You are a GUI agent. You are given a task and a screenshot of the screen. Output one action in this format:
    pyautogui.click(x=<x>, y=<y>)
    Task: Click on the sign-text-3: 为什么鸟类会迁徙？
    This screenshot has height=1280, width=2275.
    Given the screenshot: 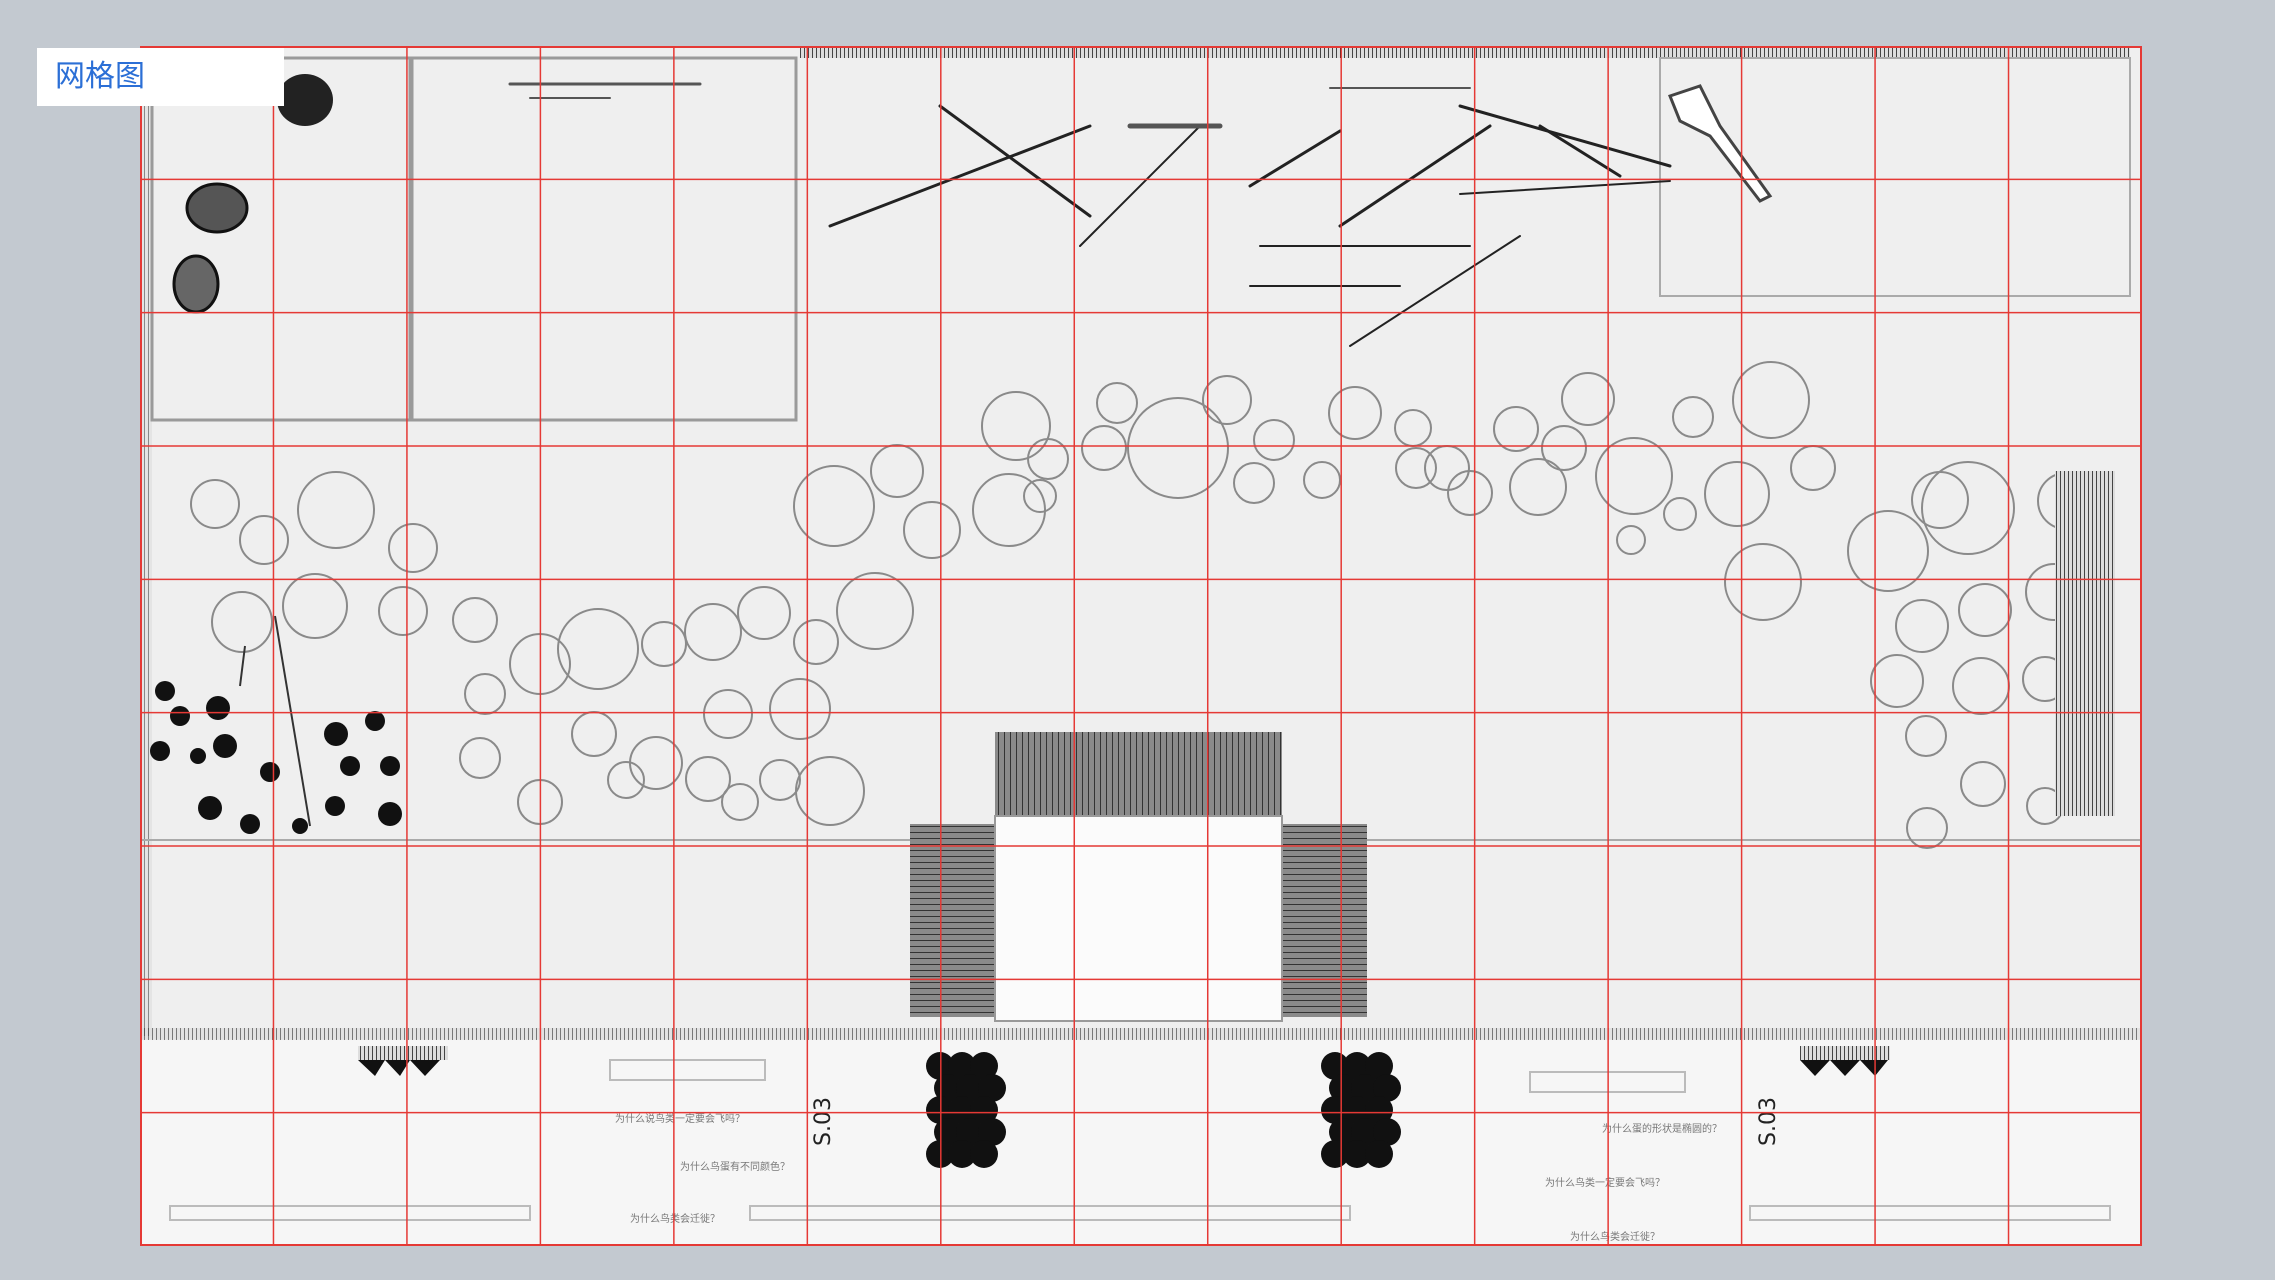 What is the action you would take?
    pyautogui.click(x=675, y=1218)
    